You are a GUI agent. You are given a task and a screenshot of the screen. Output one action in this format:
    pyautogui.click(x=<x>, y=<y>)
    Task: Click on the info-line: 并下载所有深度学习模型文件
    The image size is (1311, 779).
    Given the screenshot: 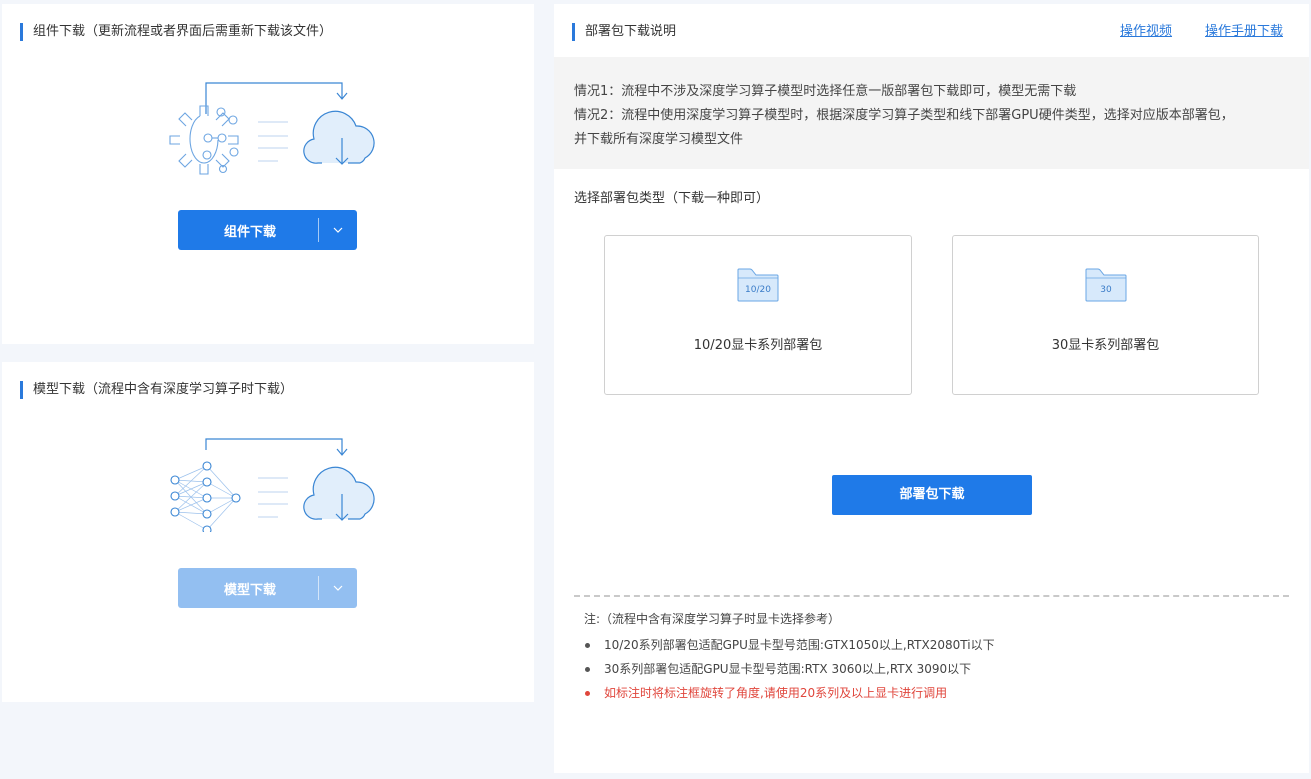 What is the action you would take?
    pyautogui.click(x=659, y=139)
    